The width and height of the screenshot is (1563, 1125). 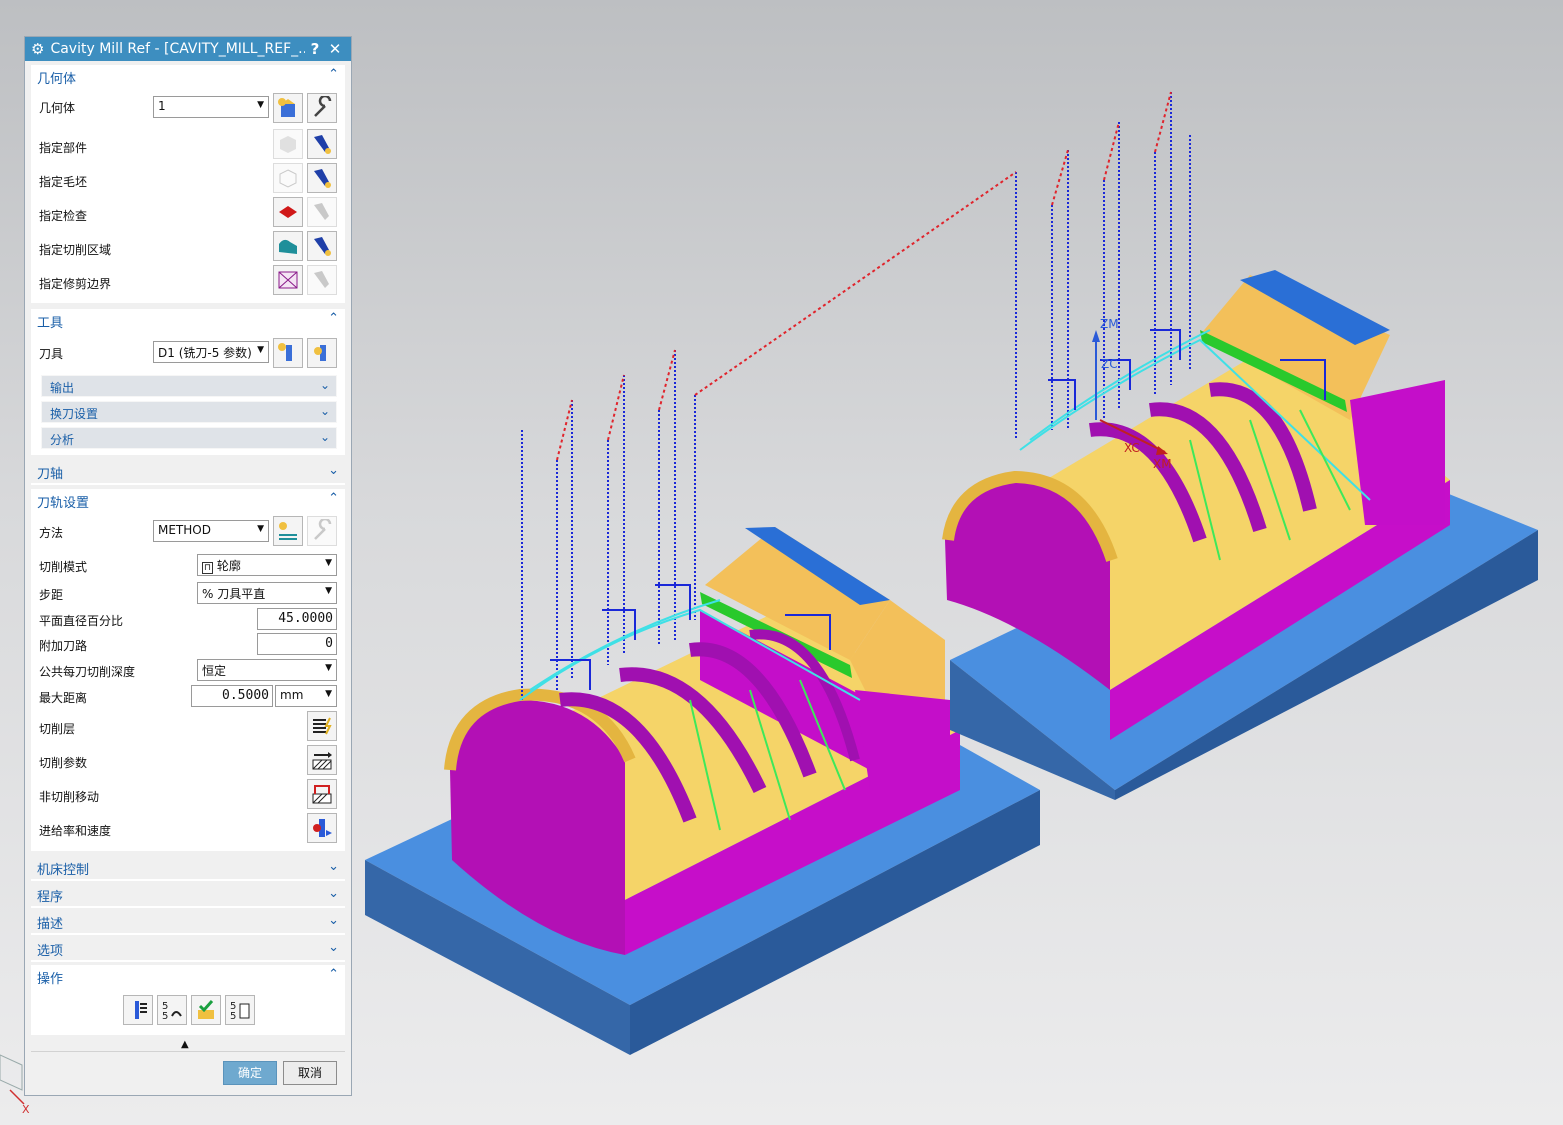 What do you see at coordinates (297, 619) in the screenshot?
I see `flat-diameter-input: 45.0000` at bounding box center [297, 619].